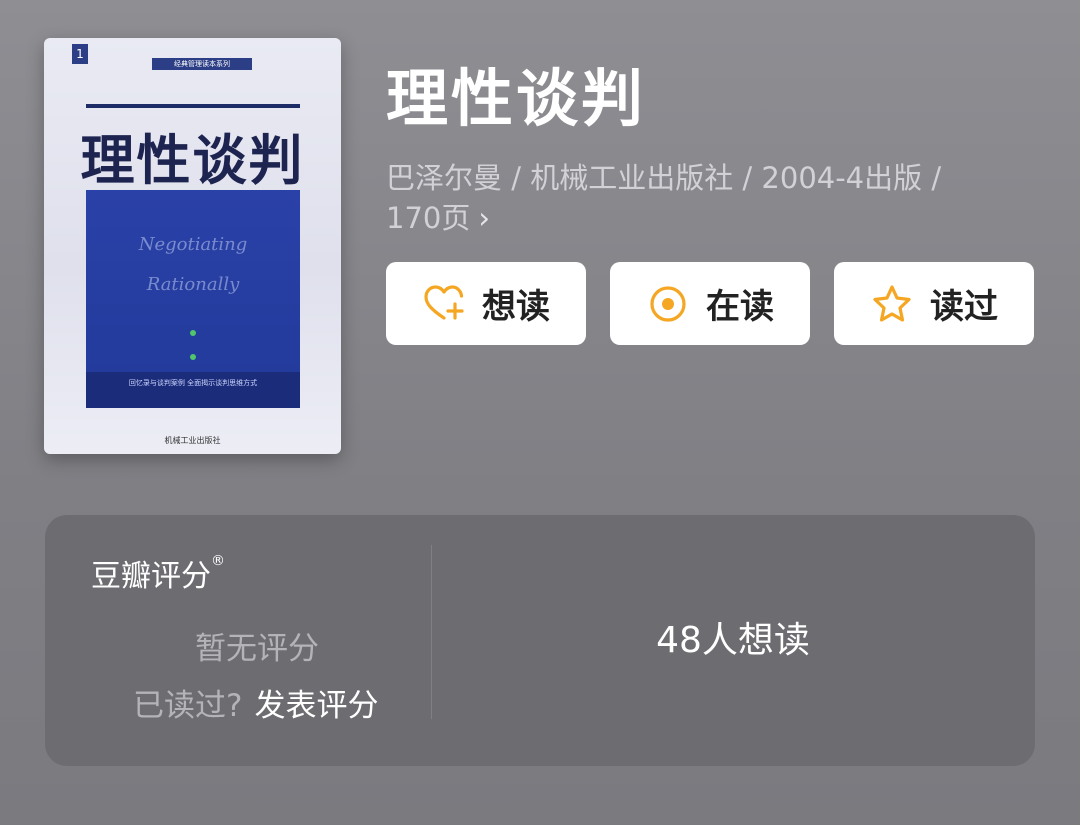 The width and height of the screenshot is (1080, 825). Describe the element at coordinates (664, 178) in the screenshot. I see `book-meta-line-1: 巴泽尔曼 / 机械工业出版社 / 2004-4出版 /` at that location.